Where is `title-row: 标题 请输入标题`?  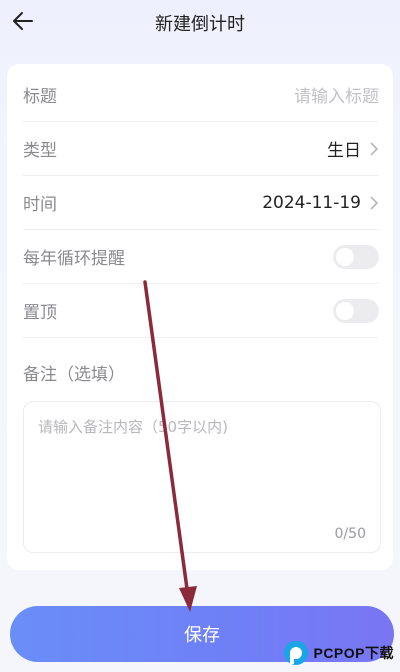 title-row: 标题 请输入标题 is located at coordinates (201, 95).